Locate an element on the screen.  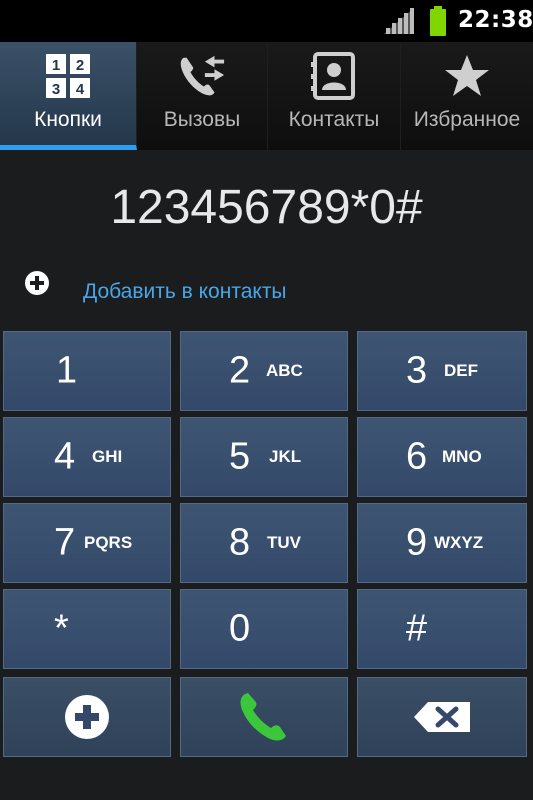
key-star: * is located at coordinates (87, 629).